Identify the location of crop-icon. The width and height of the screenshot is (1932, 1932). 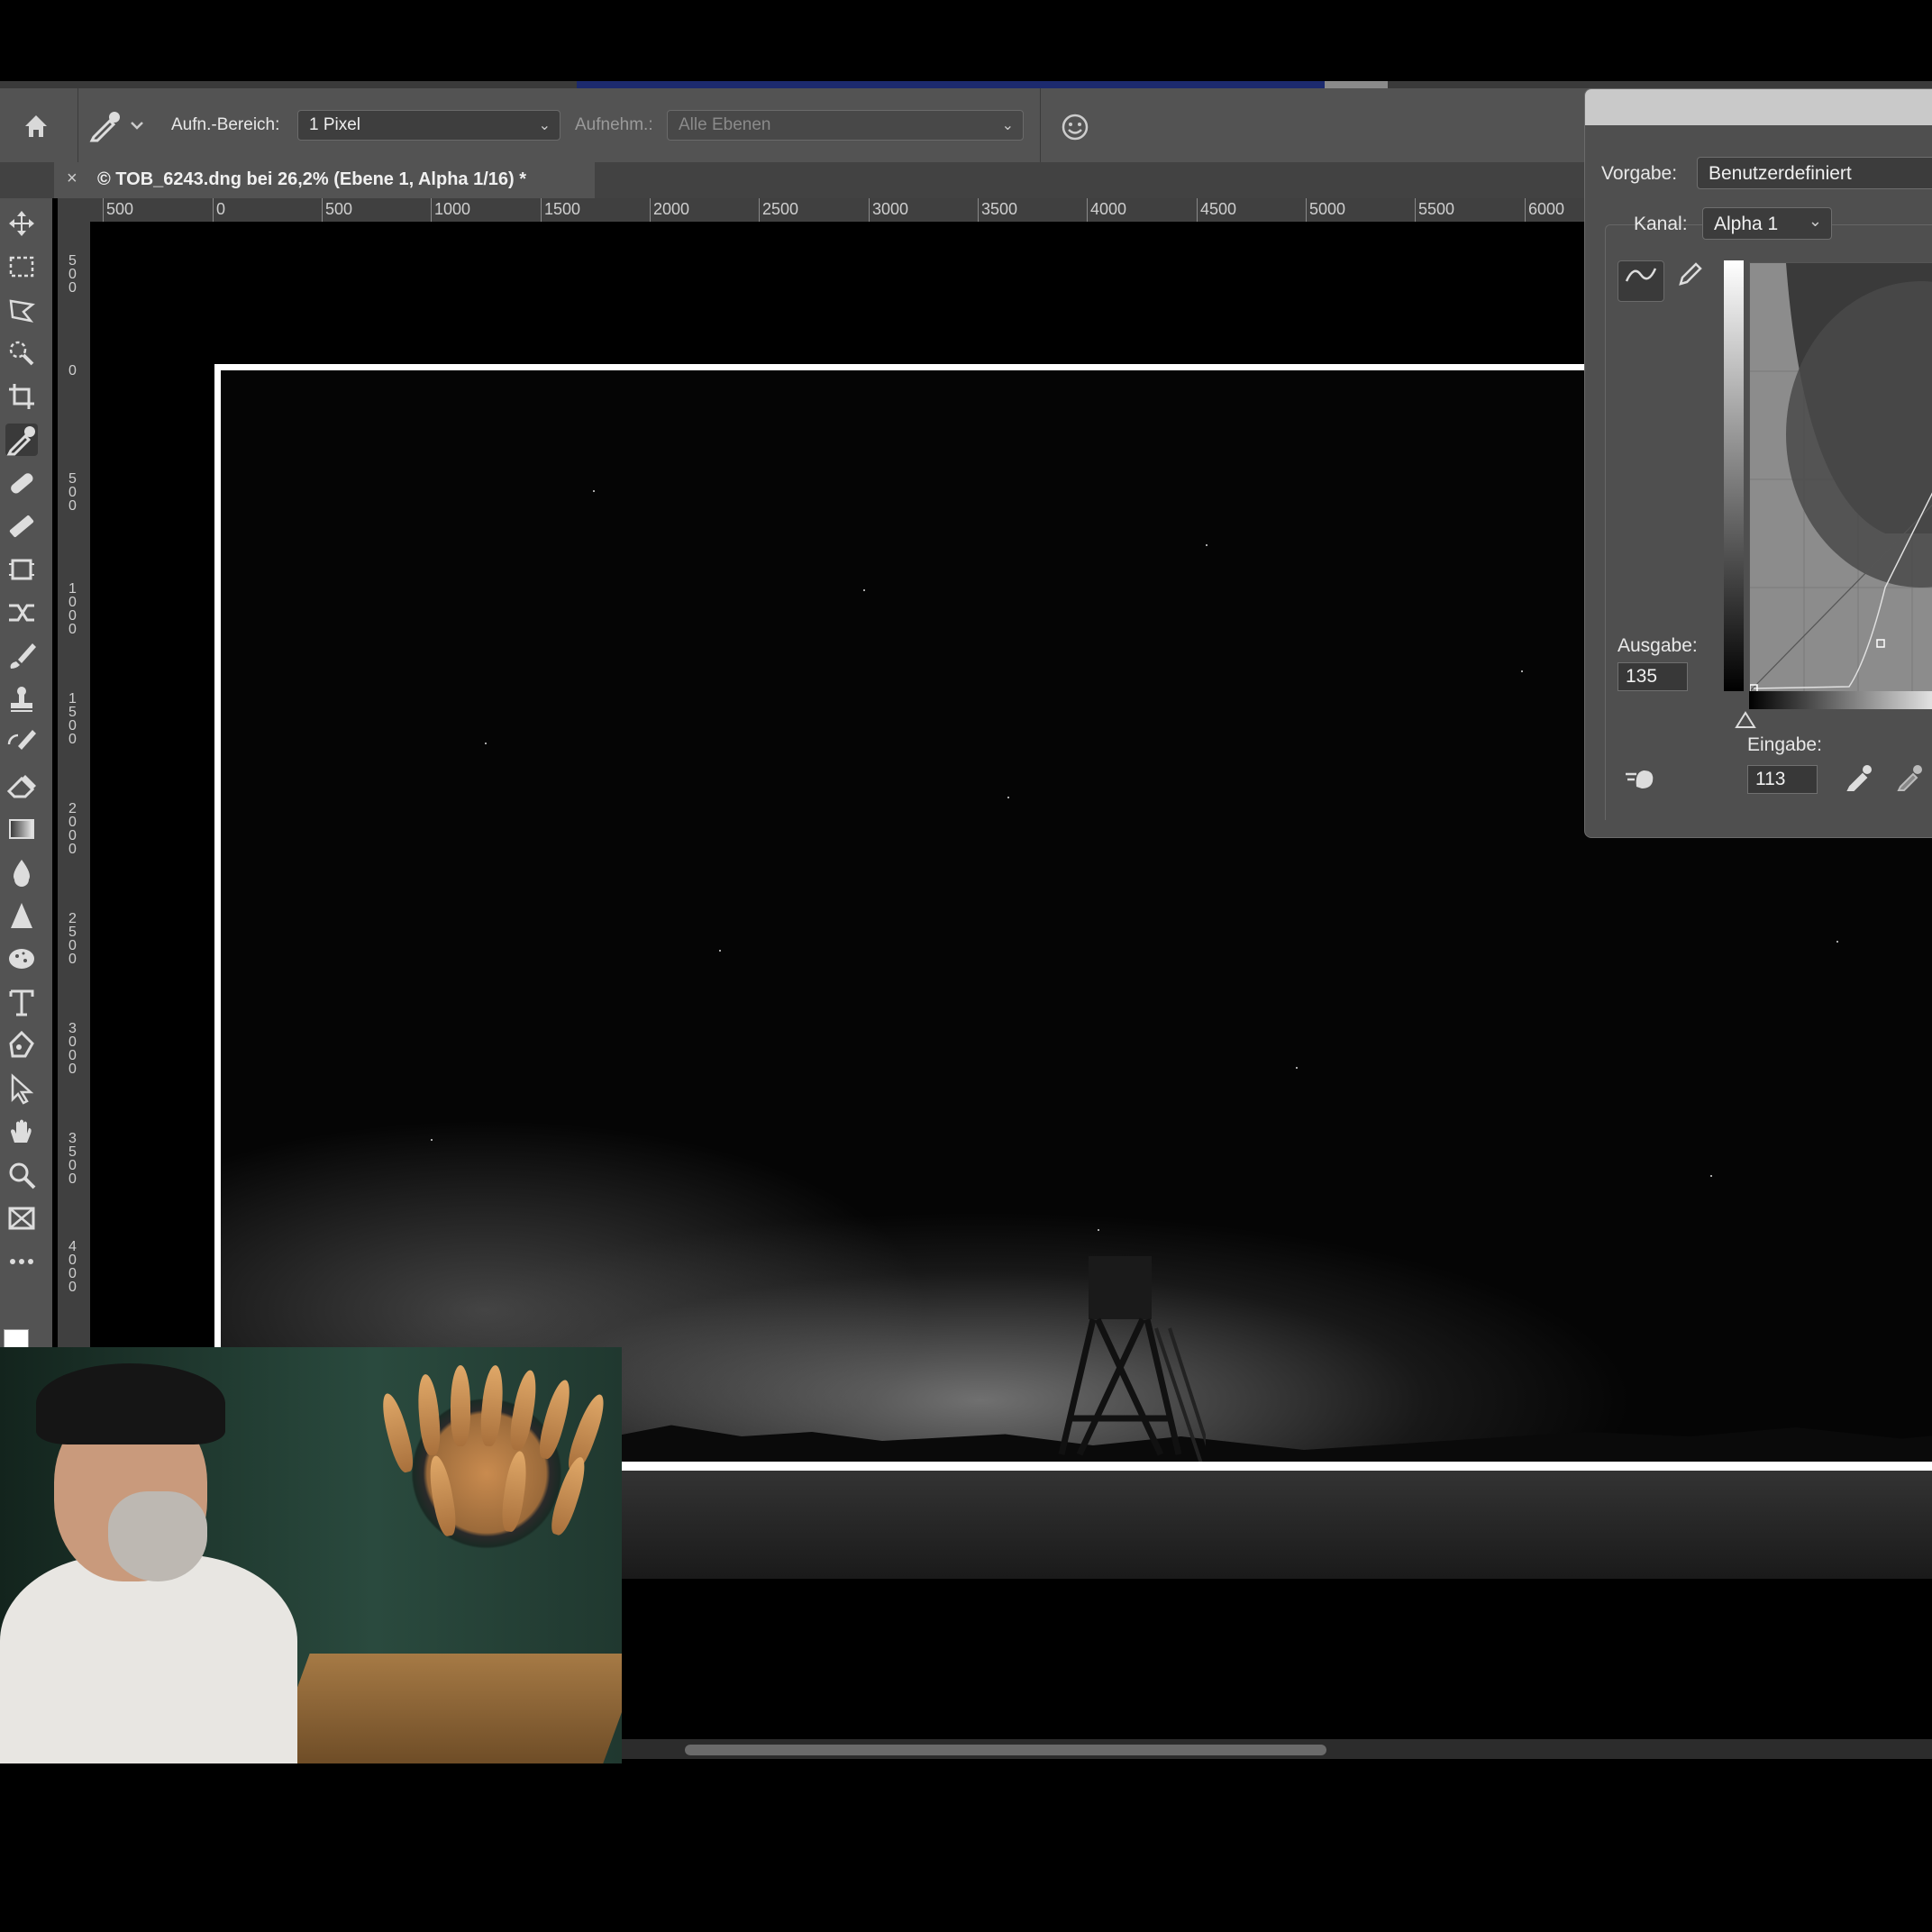
(21, 396).